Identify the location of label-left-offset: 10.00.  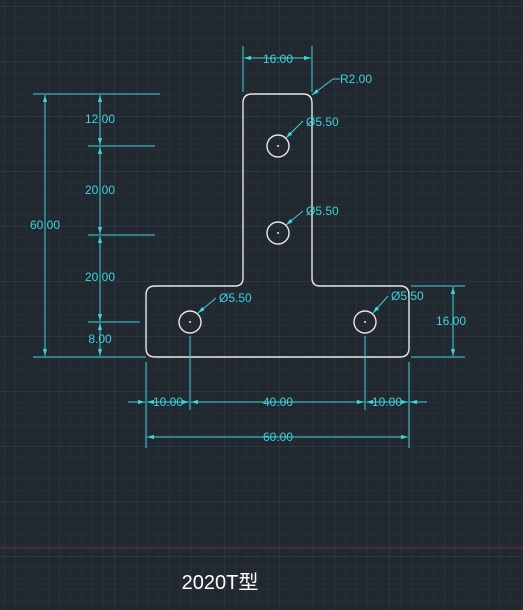
(168, 402).